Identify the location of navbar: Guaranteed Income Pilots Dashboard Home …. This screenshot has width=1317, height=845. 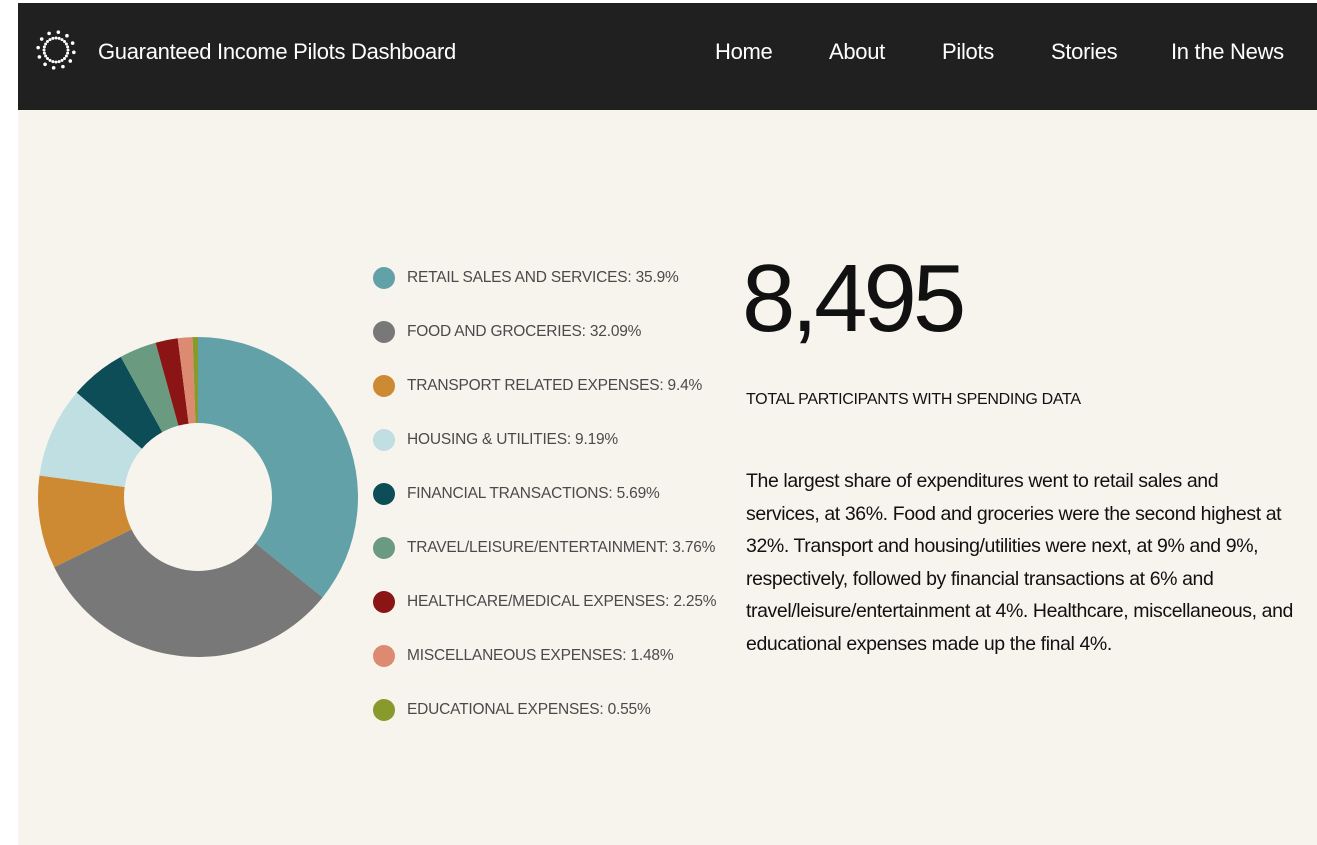
(667, 56).